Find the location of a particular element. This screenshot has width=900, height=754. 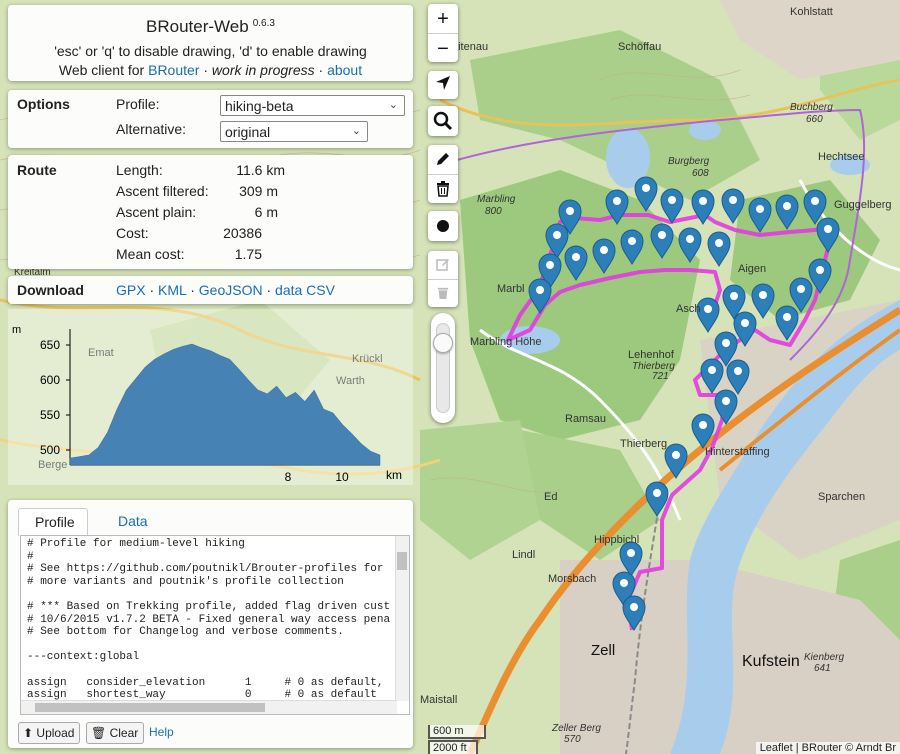

y-tick-label: 550 is located at coordinates (50, 415).